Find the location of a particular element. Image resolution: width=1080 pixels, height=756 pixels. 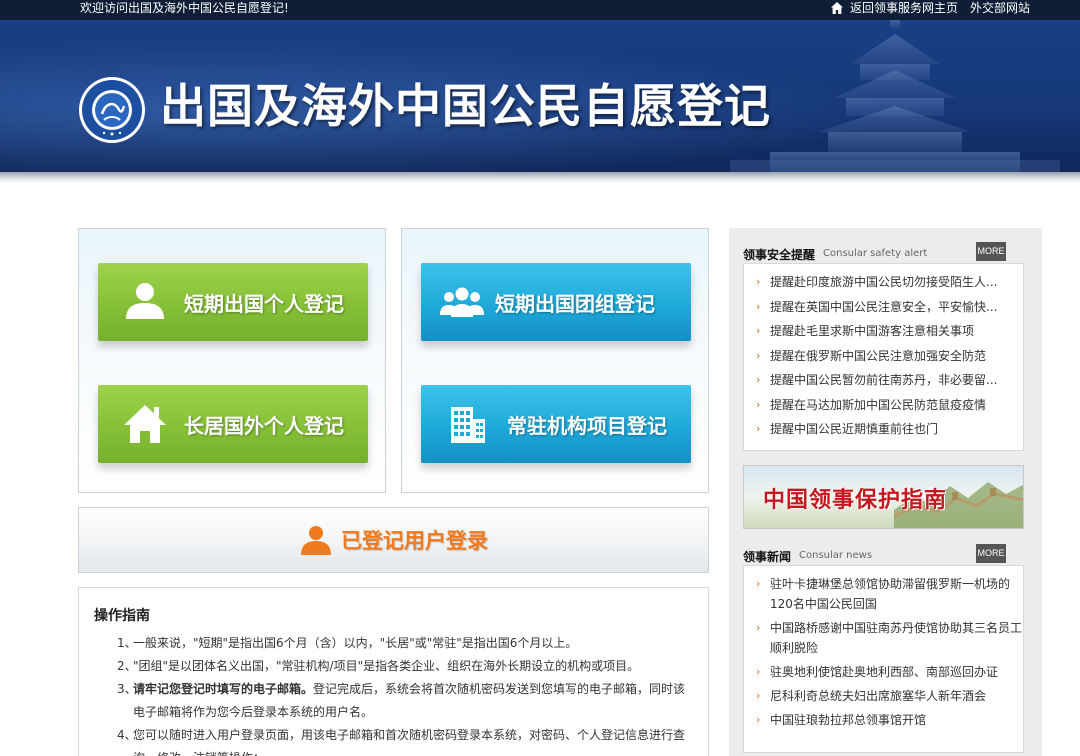

consular-emblem is located at coordinates (112, 110).